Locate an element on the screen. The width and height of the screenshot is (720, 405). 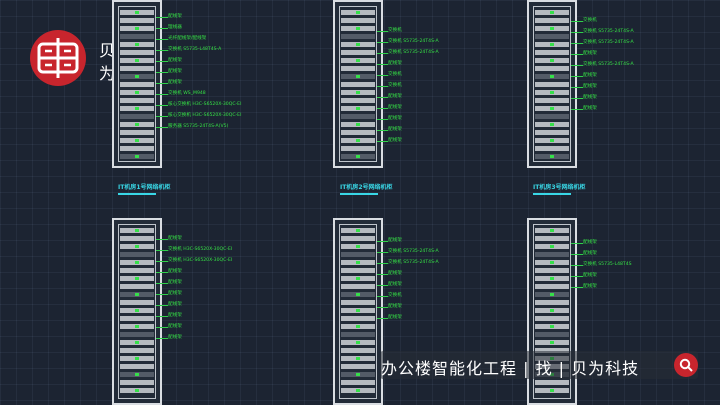
search-button is located at coordinates (686, 365).